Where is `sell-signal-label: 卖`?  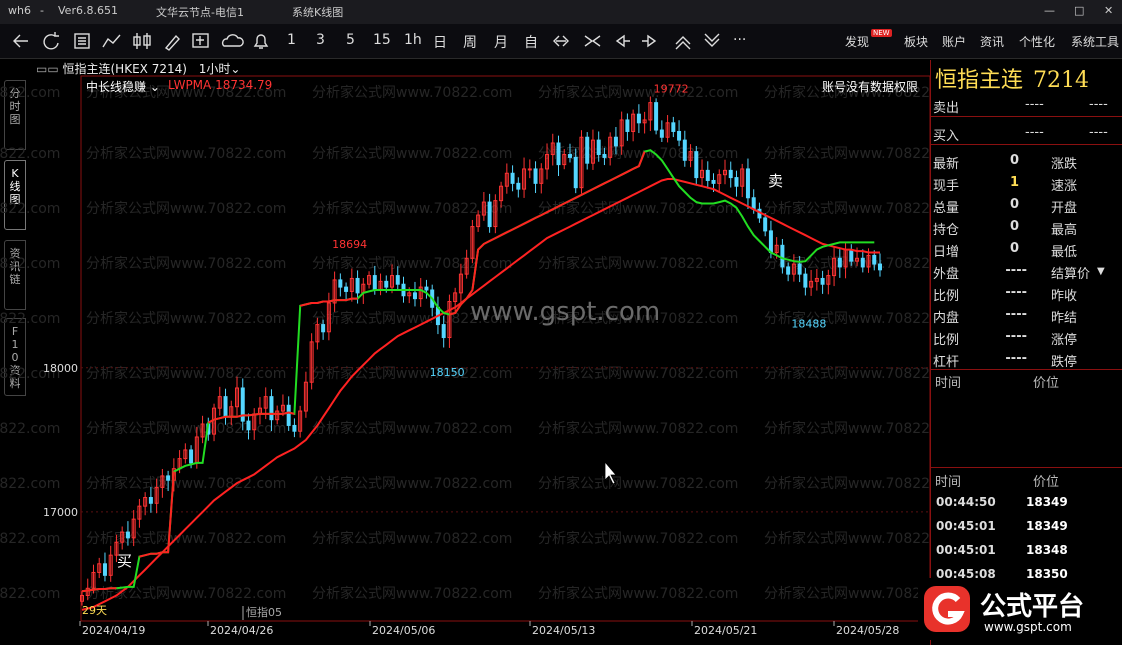
sell-signal-label: 卖 is located at coordinates (775, 181).